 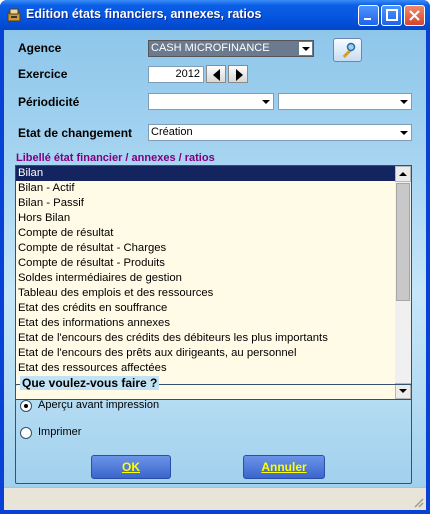 I want to click on maximize-button, so click(x=391, y=15).